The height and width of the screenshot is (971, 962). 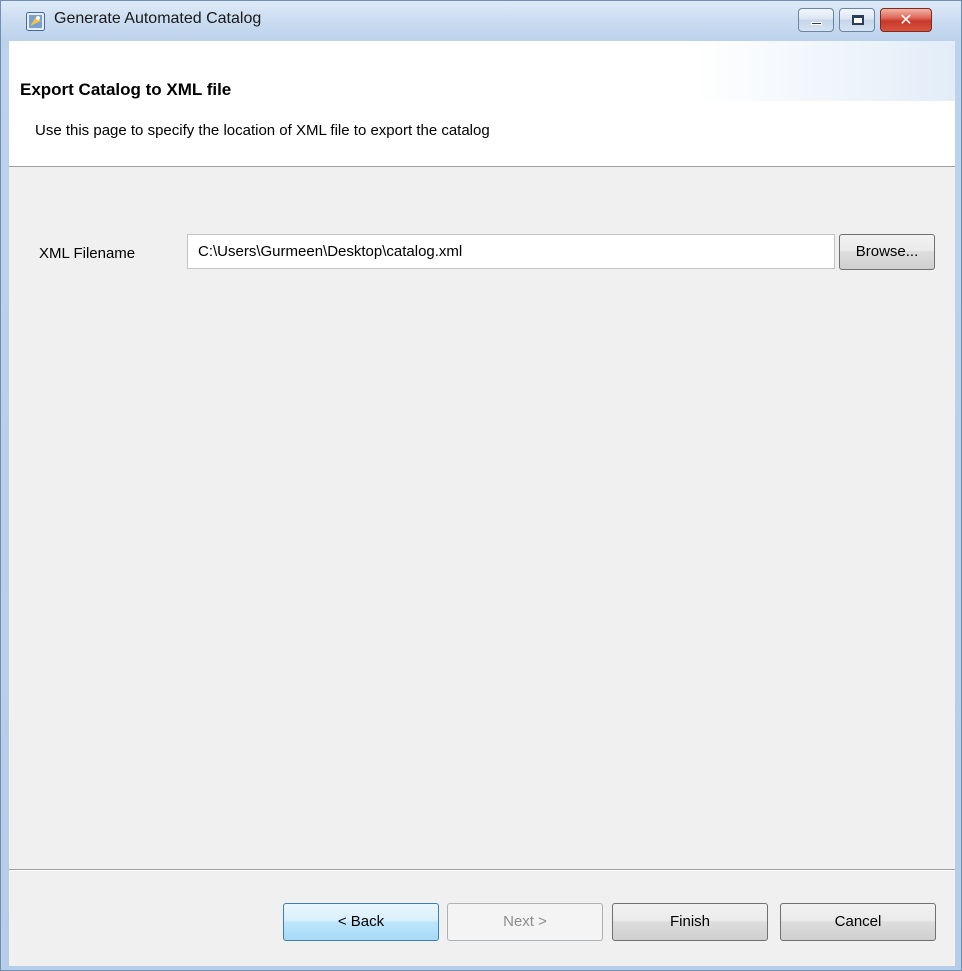 I want to click on maximize-button, so click(x=857, y=20).